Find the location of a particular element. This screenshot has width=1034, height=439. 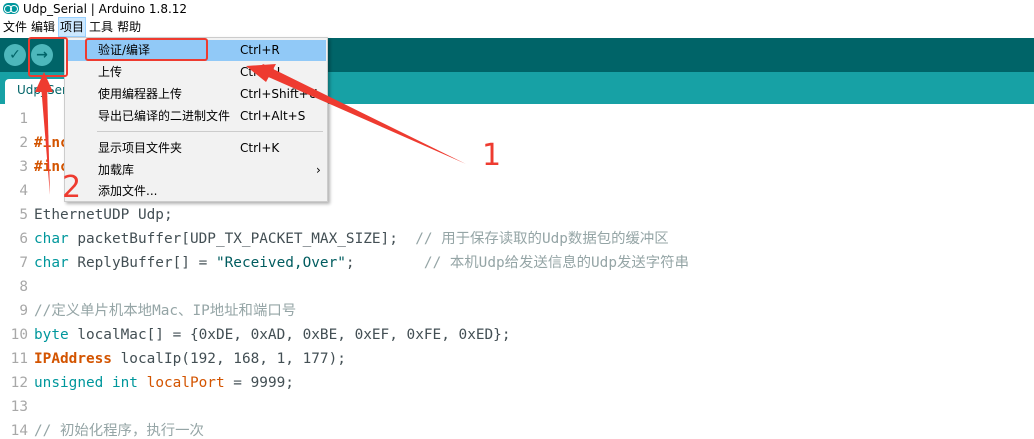

code-line: 14// 初始化程序，执行一次 is located at coordinates (107, 431).